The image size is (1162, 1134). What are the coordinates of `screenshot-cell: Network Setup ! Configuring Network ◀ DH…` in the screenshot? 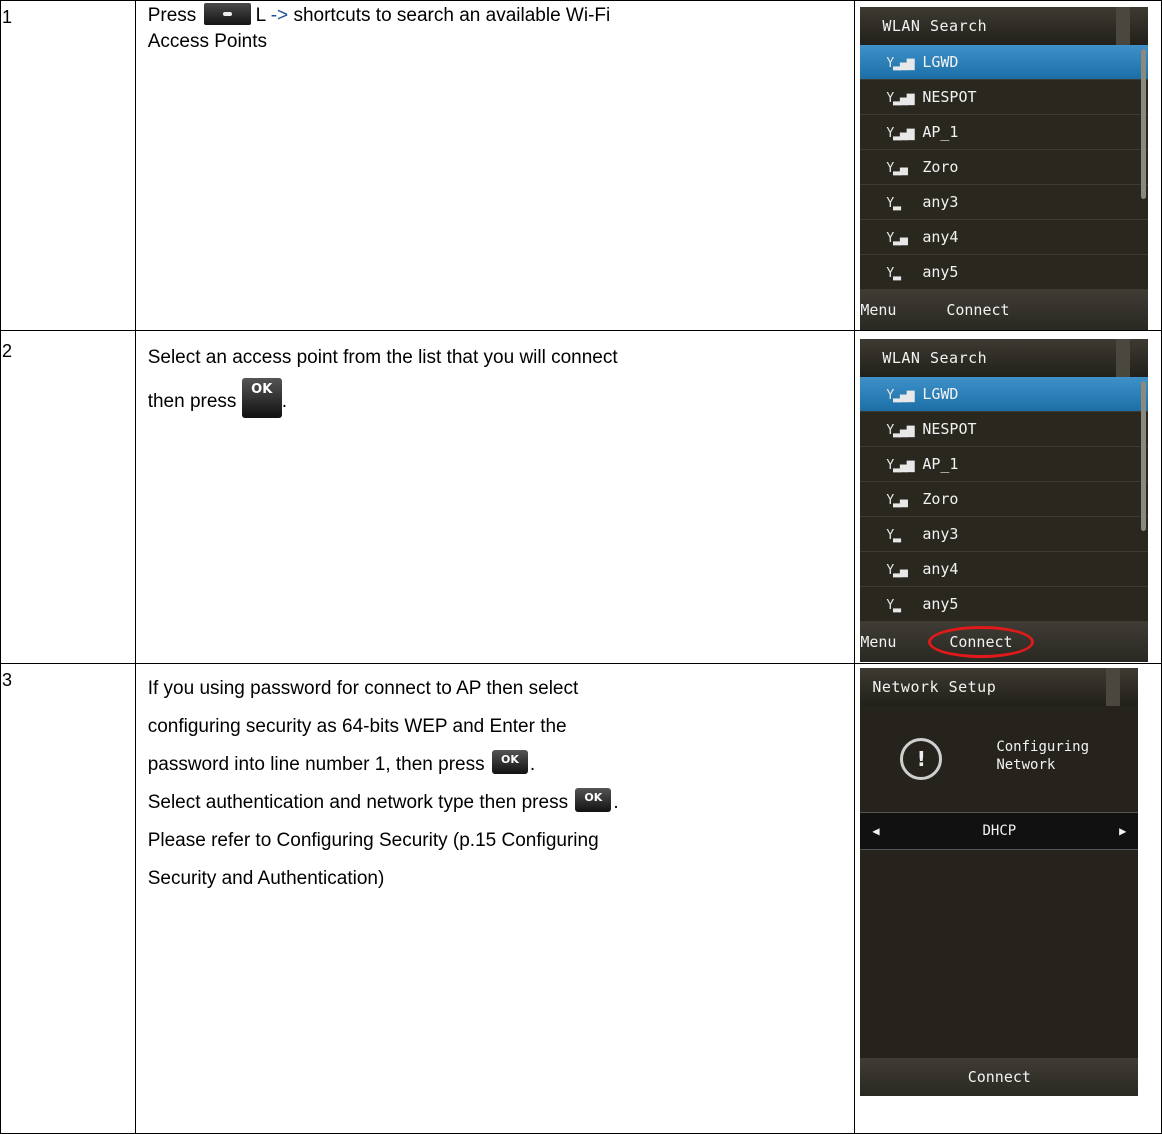 It's located at (1008, 898).